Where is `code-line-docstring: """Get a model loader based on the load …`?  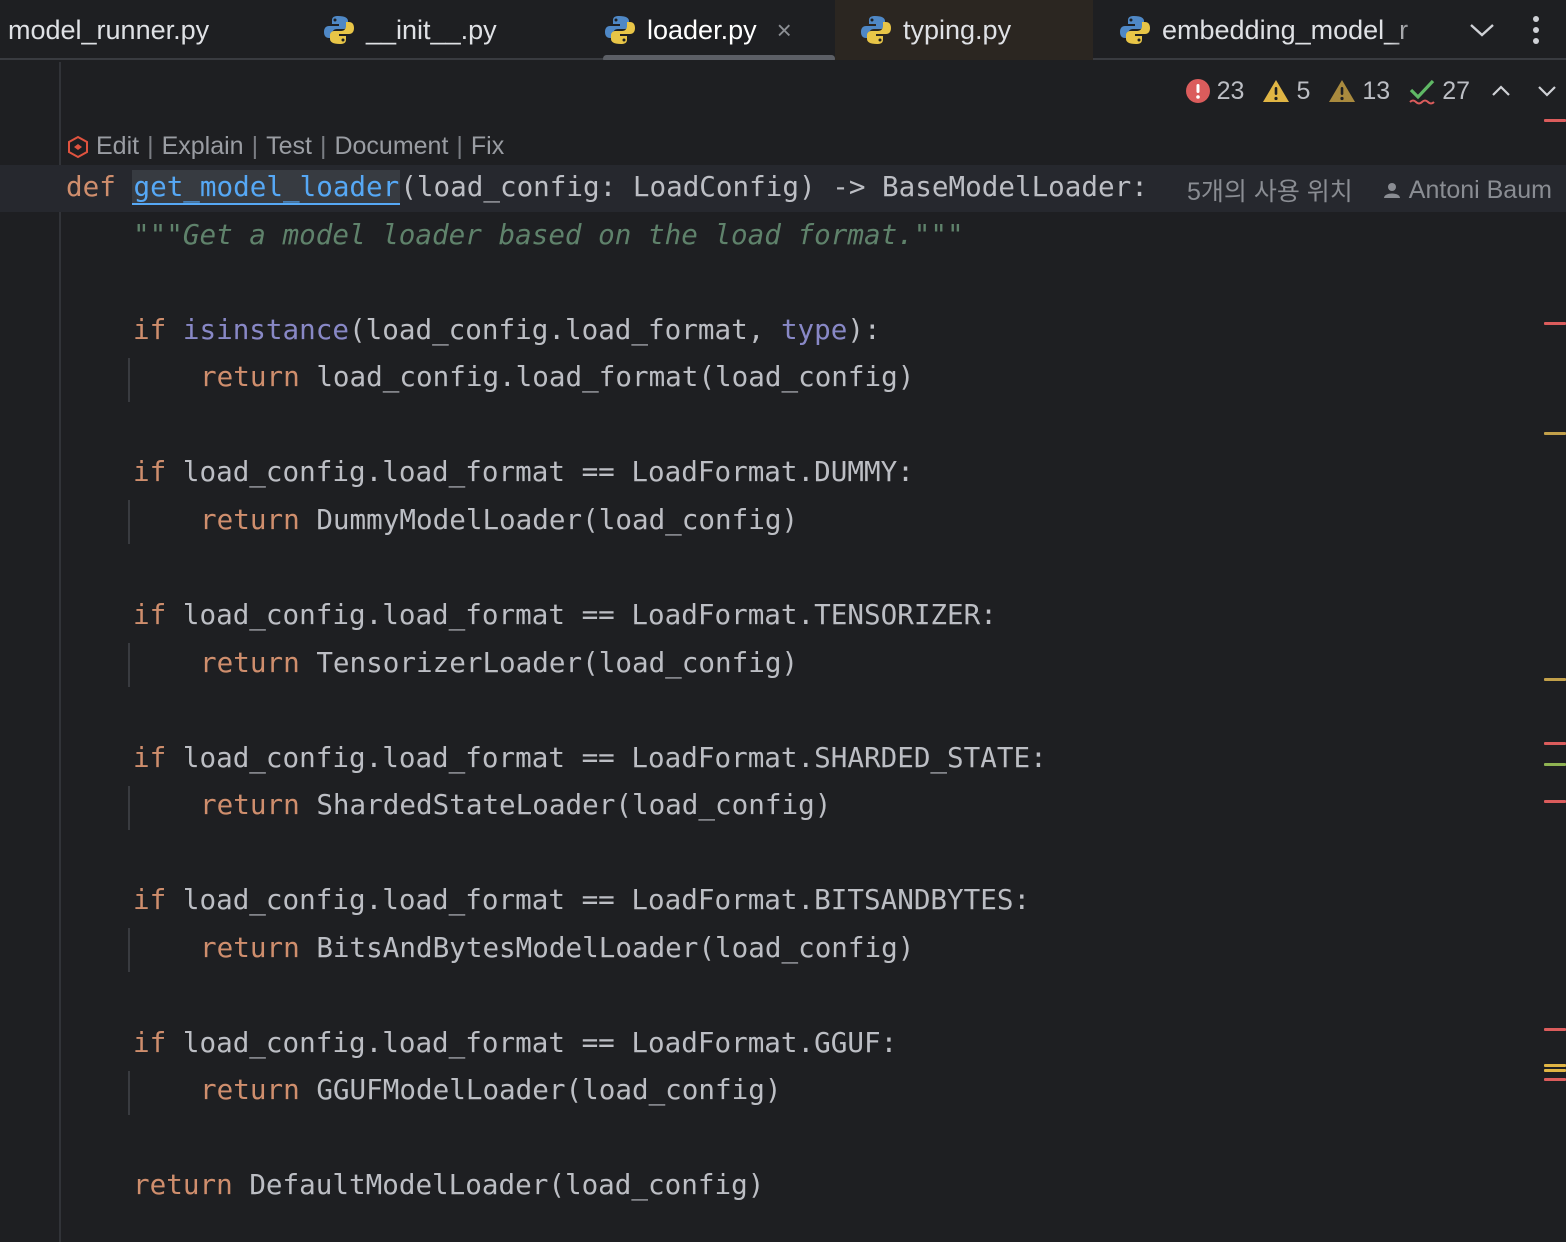 code-line-docstring: """Get a model loader based on the load … is located at coordinates (548, 234).